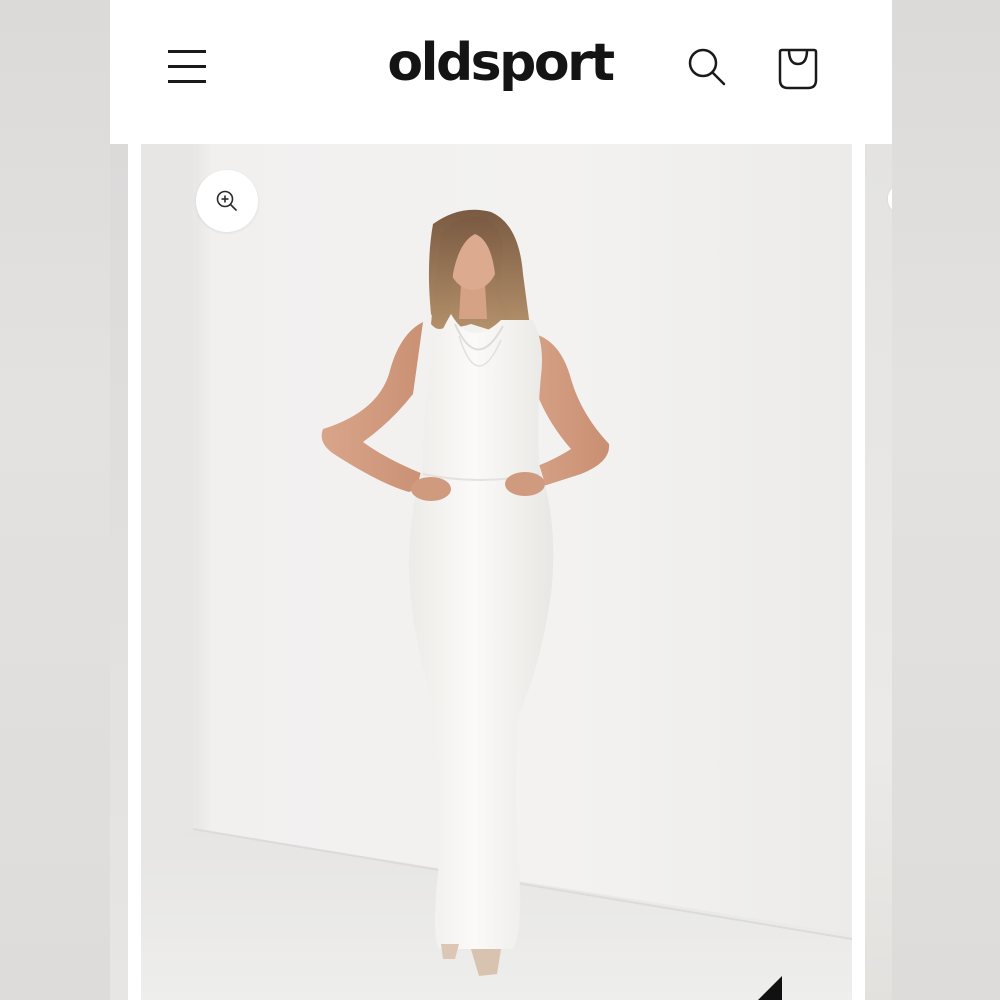 The image size is (1000, 1000). I want to click on site-header: oldsport, so click(501, 70).